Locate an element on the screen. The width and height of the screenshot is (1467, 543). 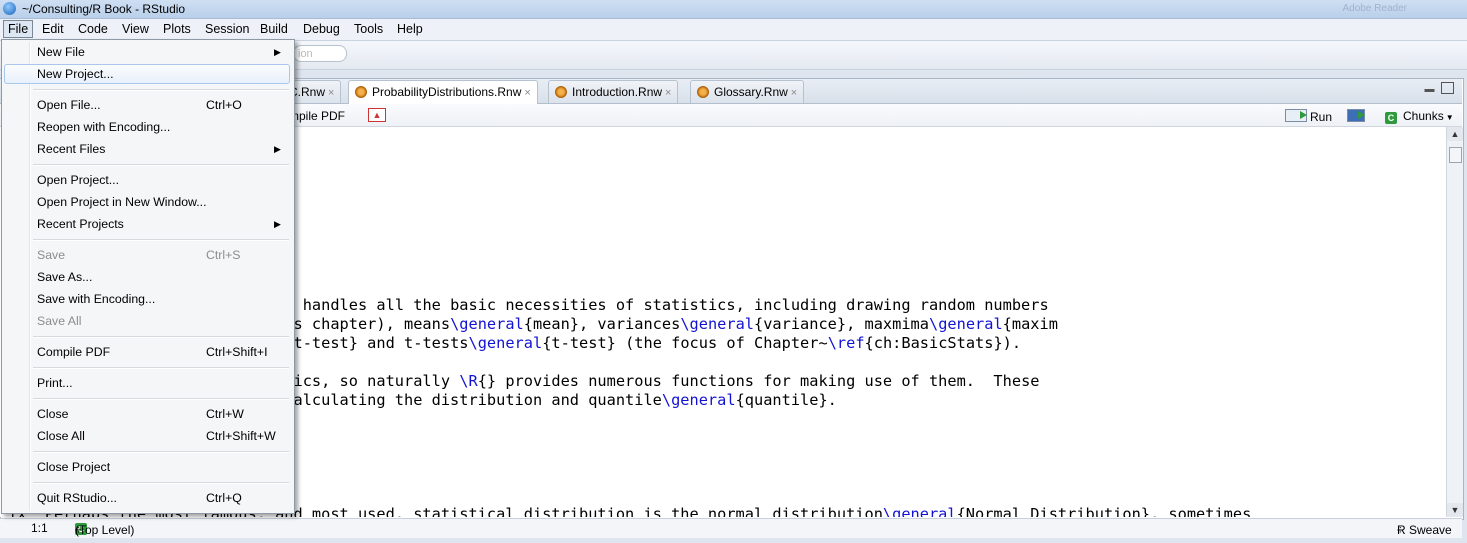
menu-item-new-file: New File ▶ is located at coordinates (147, 52).